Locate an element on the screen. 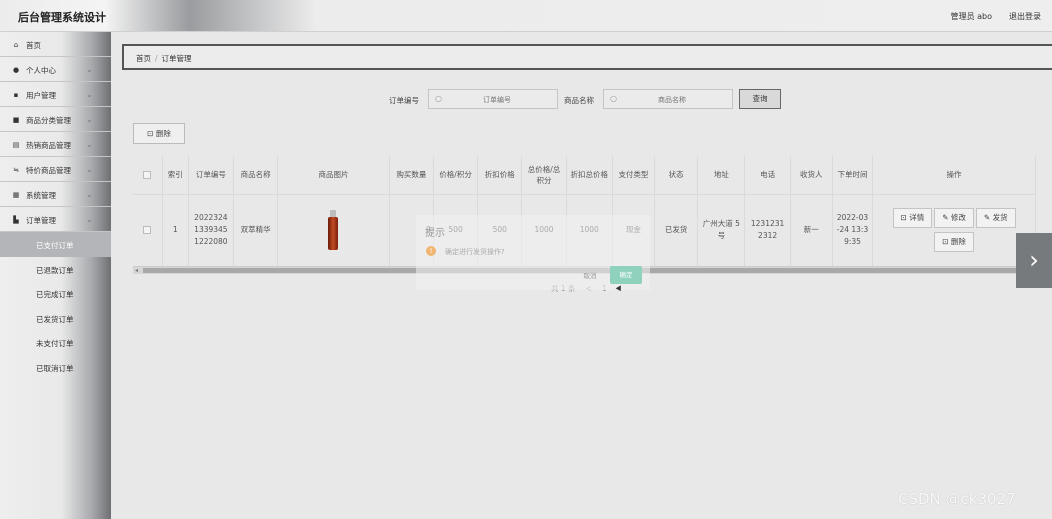 The height and width of the screenshot is (519, 1052). cell-product-image is located at coordinates (333, 230).